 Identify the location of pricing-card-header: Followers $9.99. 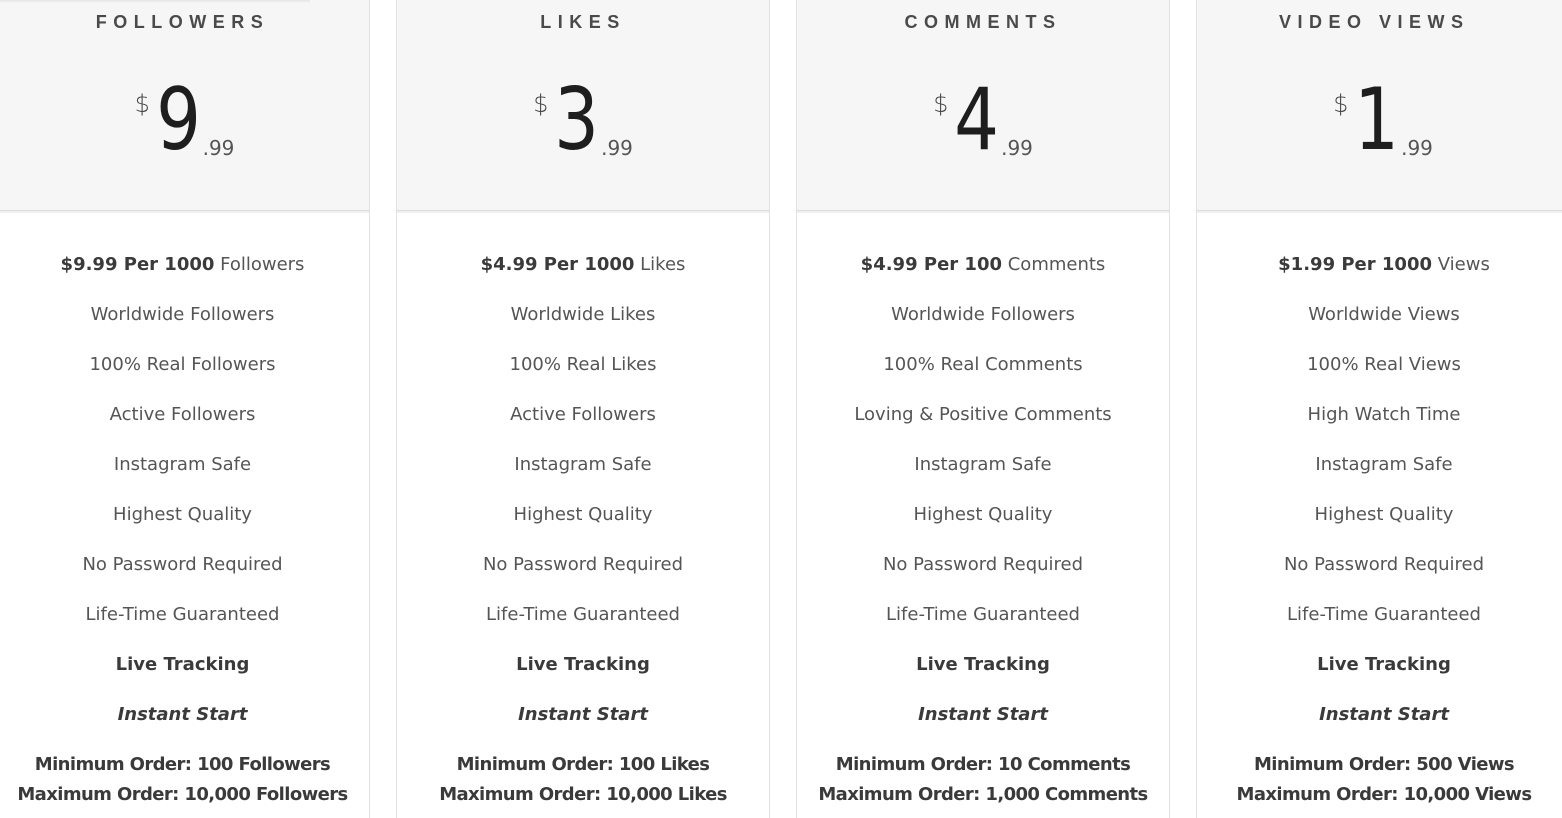
(184, 105).